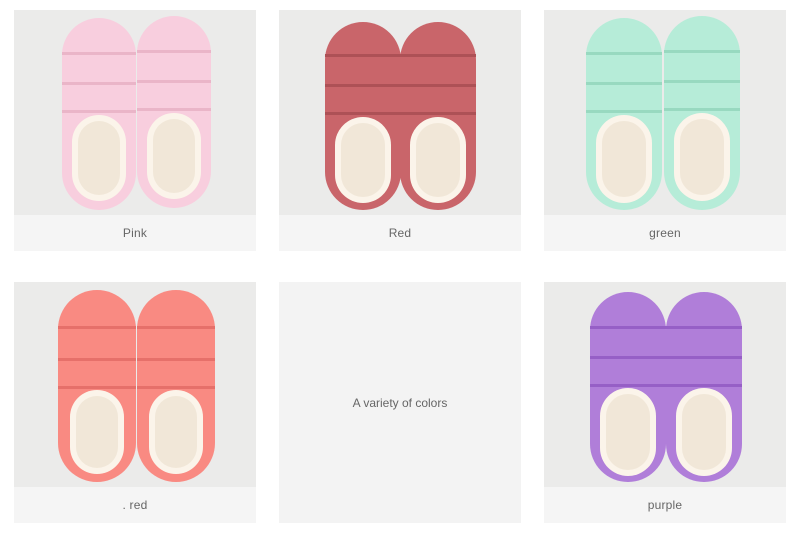 This screenshot has height=537, width=800. I want to click on slippers-image-green, so click(665, 112).